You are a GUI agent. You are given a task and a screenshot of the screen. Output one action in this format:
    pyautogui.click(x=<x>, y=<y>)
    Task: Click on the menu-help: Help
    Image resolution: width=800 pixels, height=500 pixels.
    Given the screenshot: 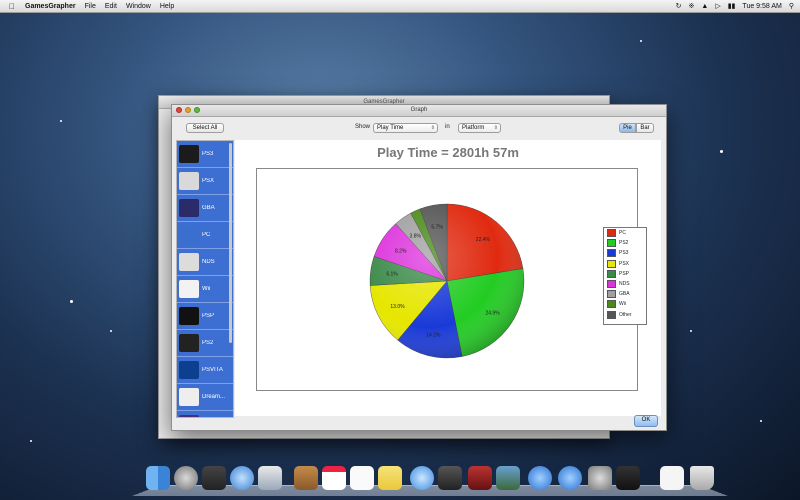 What is the action you would take?
    pyautogui.click(x=167, y=6)
    